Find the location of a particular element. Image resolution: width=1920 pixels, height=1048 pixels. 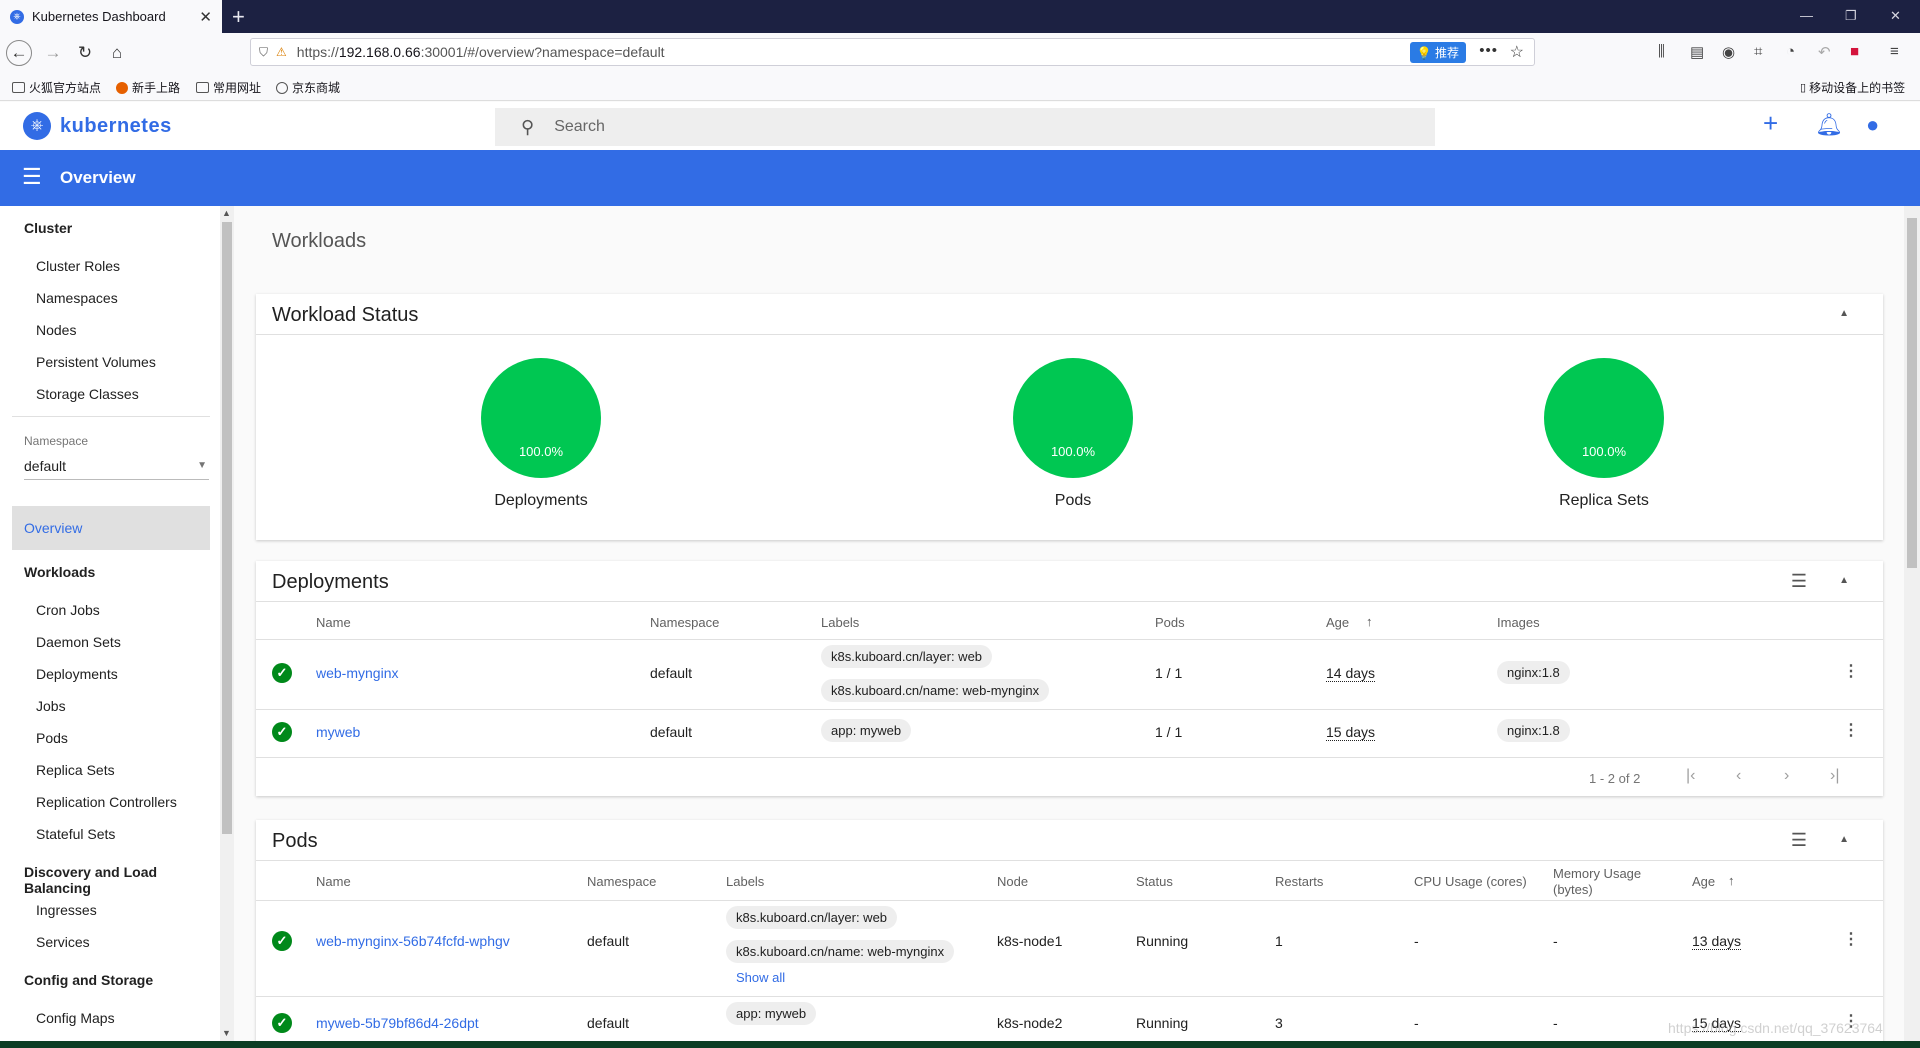

extension-icon: ■ is located at coordinates (1854, 51).